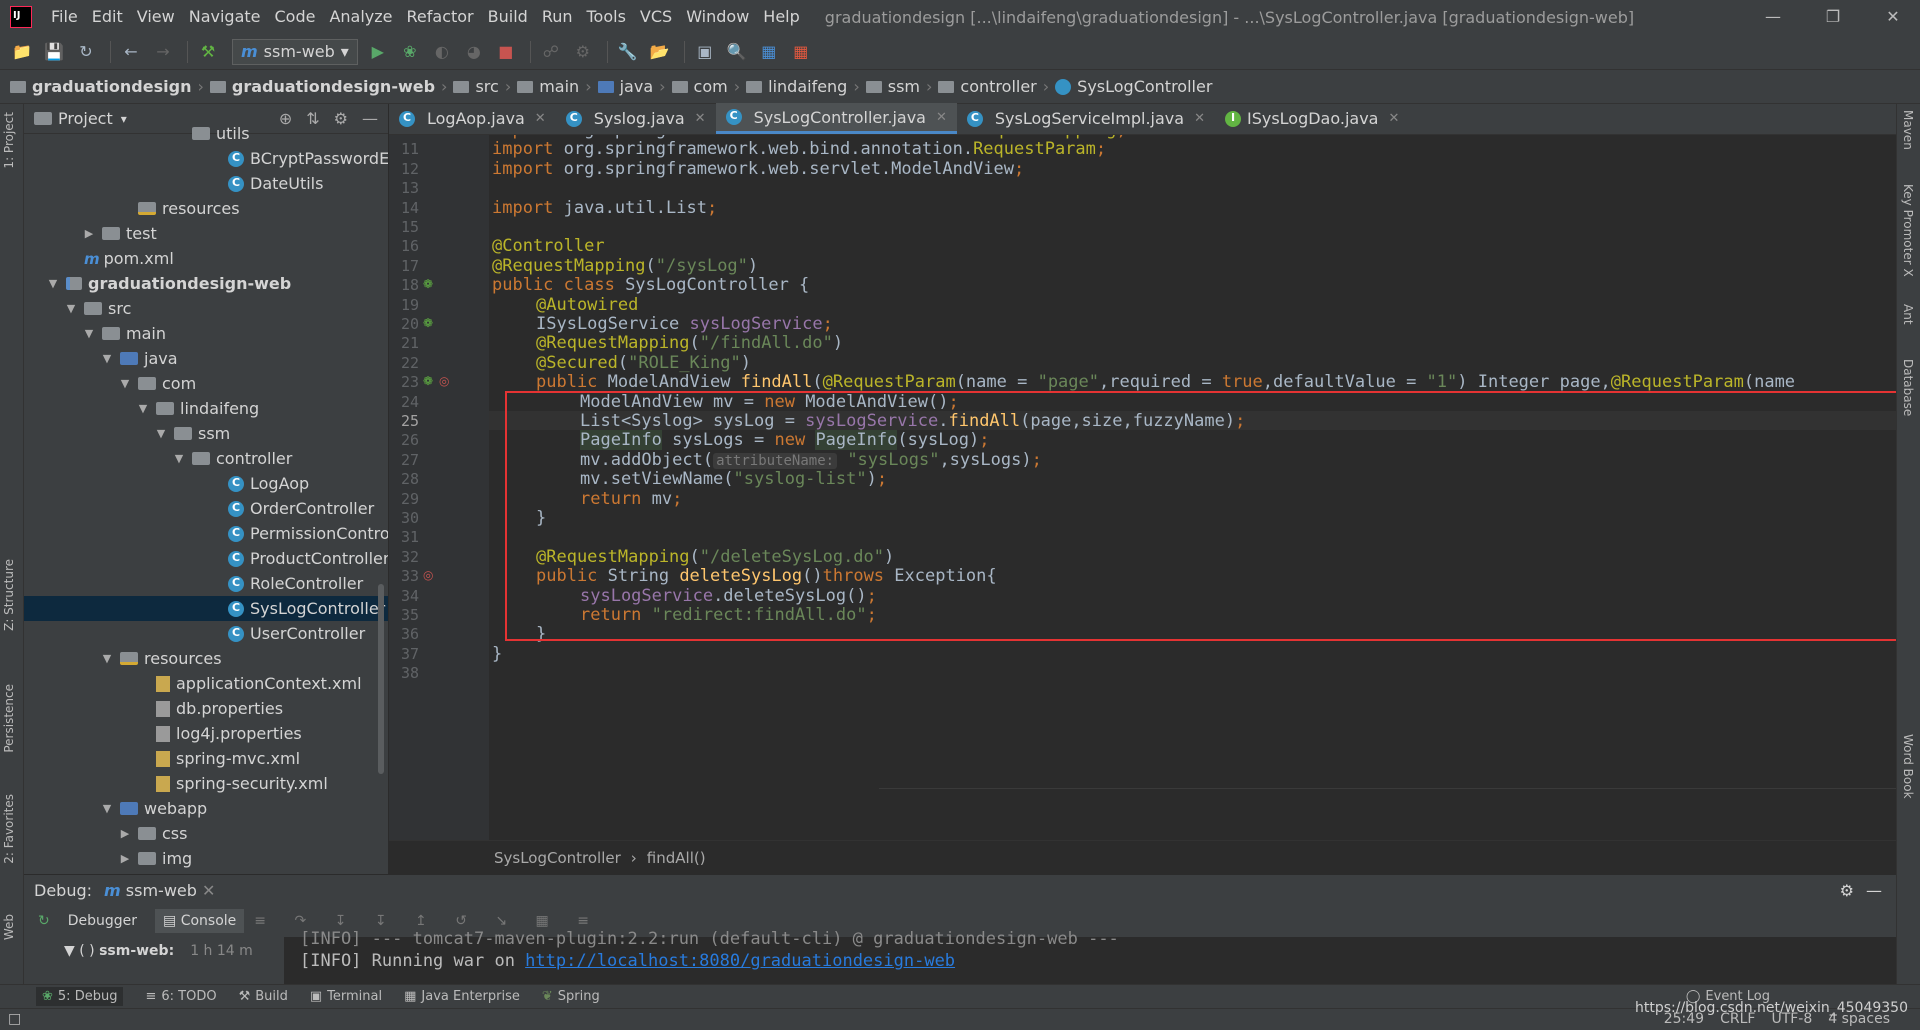 This screenshot has width=1920, height=1030. What do you see at coordinates (583, 52) in the screenshot?
I see `vcs-icon: ⚙` at bounding box center [583, 52].